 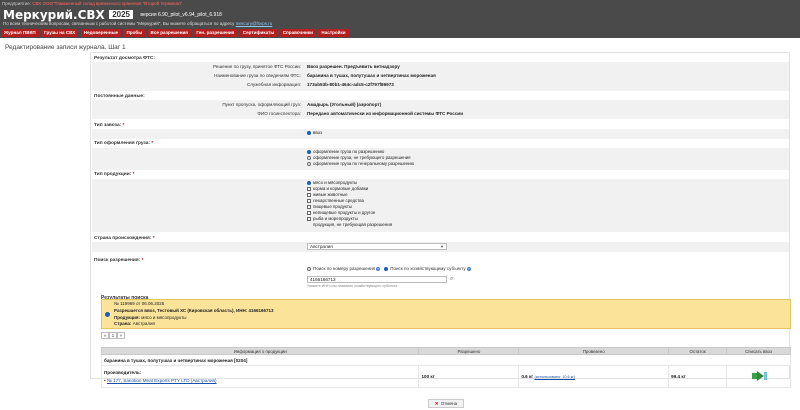 I want to click on fts-cargo-name-label: Наименование груза по сведениям ФТС:, so click(x=257, y=75).